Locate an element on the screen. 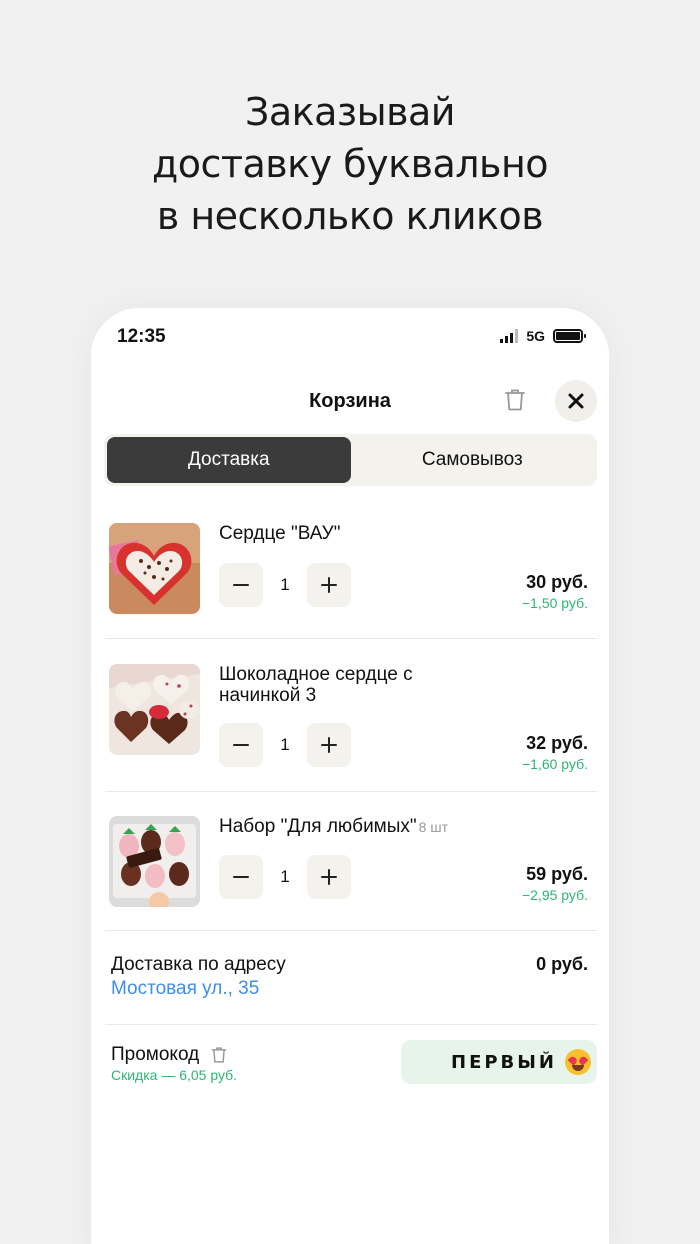 This screenshot has width=700, height=1244. price-block: 59 руб. −2,95 руб. is located at coordinates (555, 883).